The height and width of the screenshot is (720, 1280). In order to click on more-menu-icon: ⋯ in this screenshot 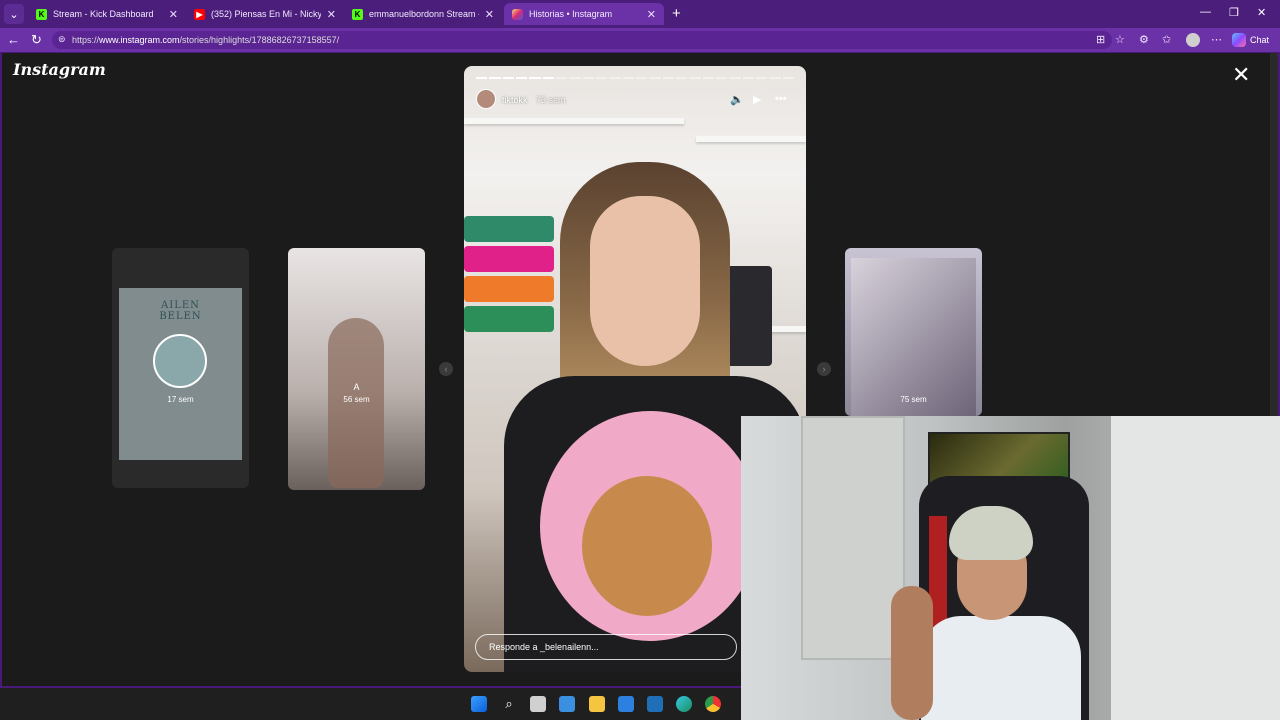, I will do `click(1216, 39)`.